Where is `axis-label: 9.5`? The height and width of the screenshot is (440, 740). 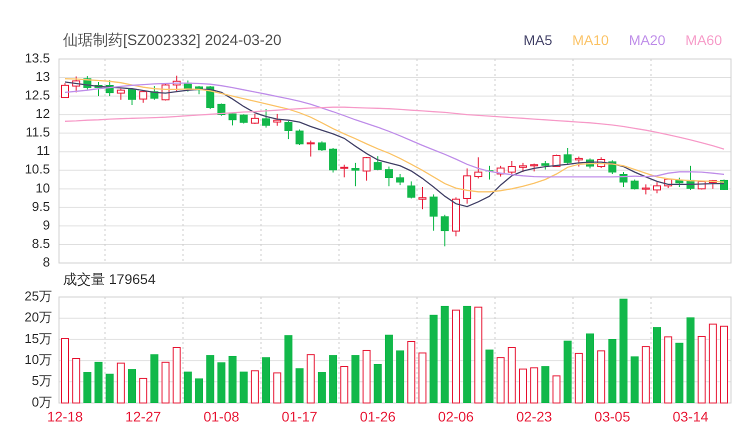
axis-label: 9.5 is located at coordinates (41, 206).